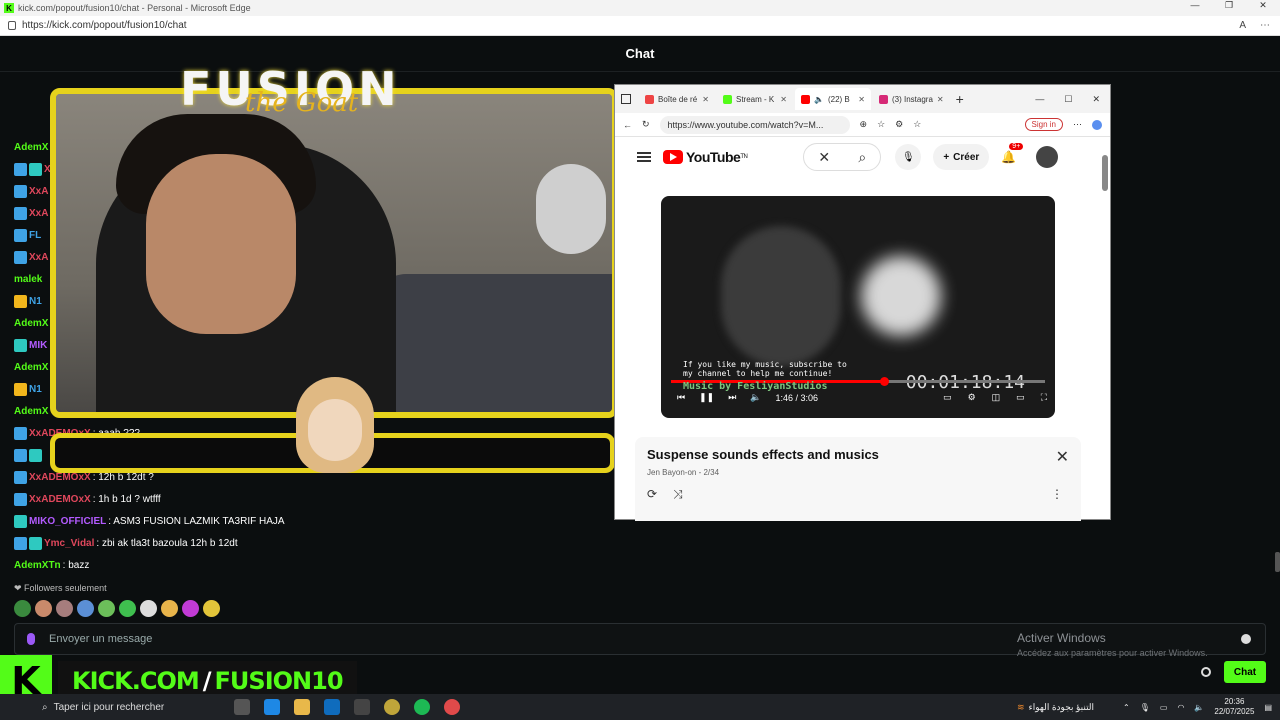 This screenshot has width=1280, height=720. I want to click on weather-widget: ≋ التنبؤ بجودة الهواء, so click(1055, 707).